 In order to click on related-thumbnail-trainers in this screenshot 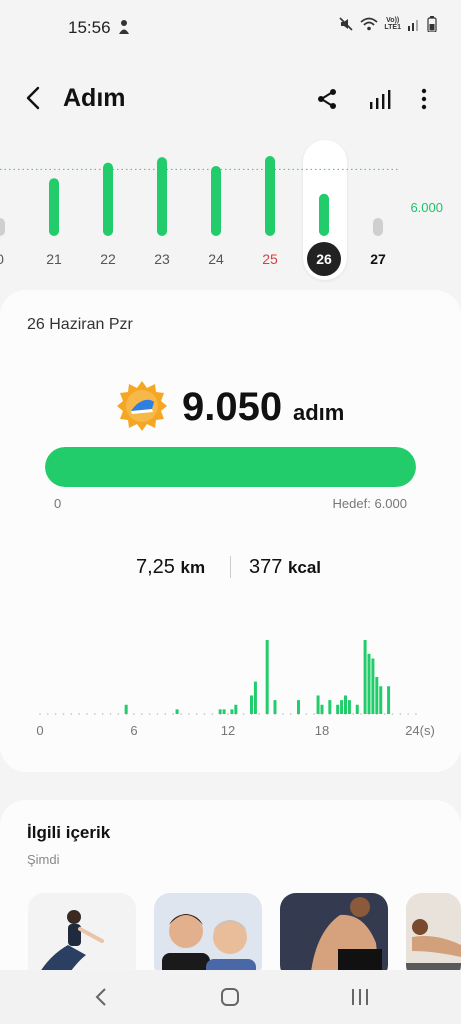, I will do `click(208, 937)`.